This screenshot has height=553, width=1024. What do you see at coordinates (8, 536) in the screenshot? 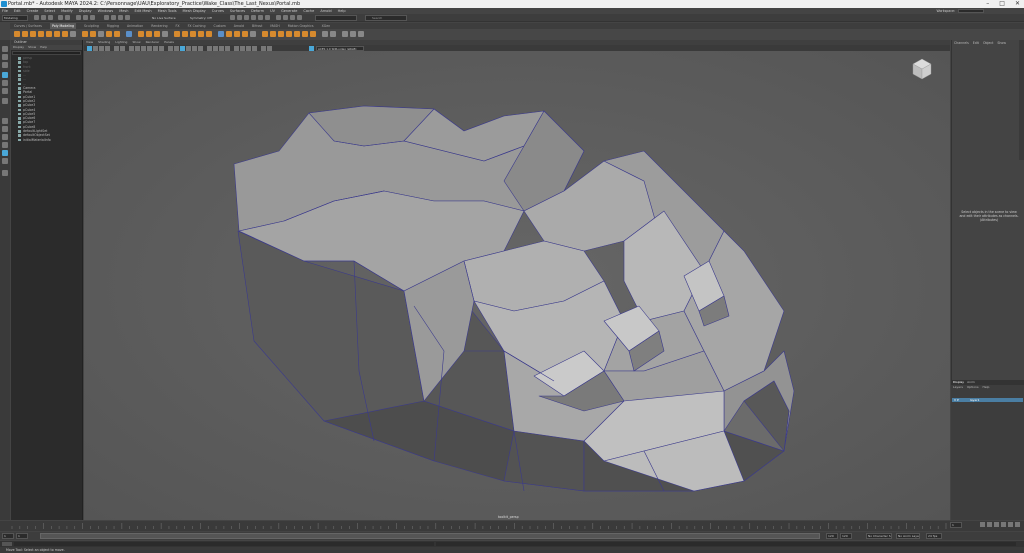
I see `start-frame-field: 1` at bounding box center [8, 536].